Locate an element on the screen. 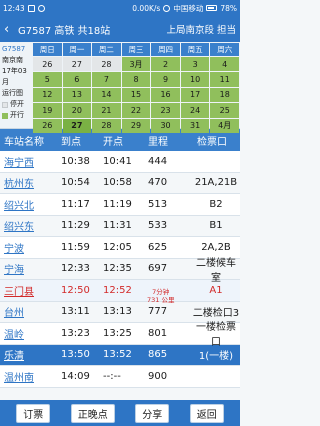 This screenshot has height=426, width=320. calendar-day: 30 is located at coordinates (165, 125).